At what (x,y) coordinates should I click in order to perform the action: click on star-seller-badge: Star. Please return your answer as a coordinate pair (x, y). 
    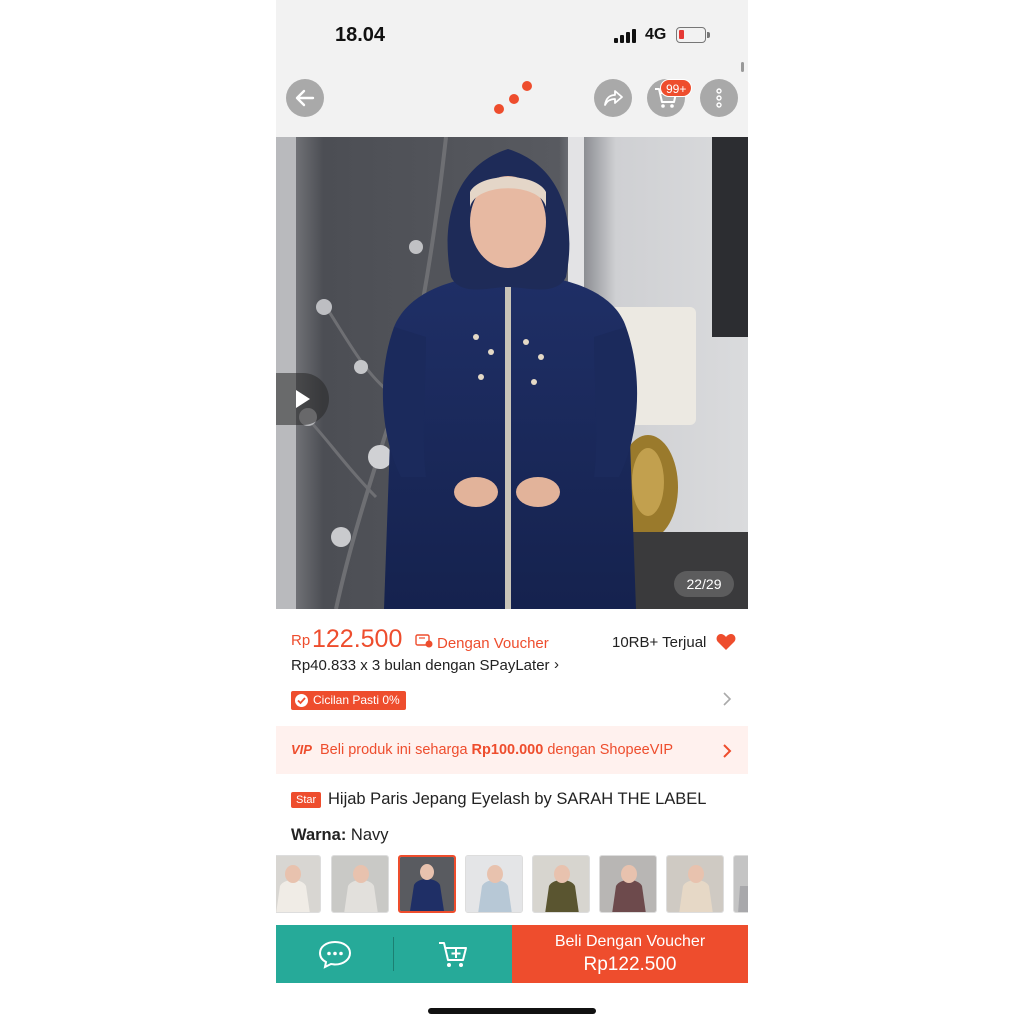
    Looking at the image, I should click on (306, 800).